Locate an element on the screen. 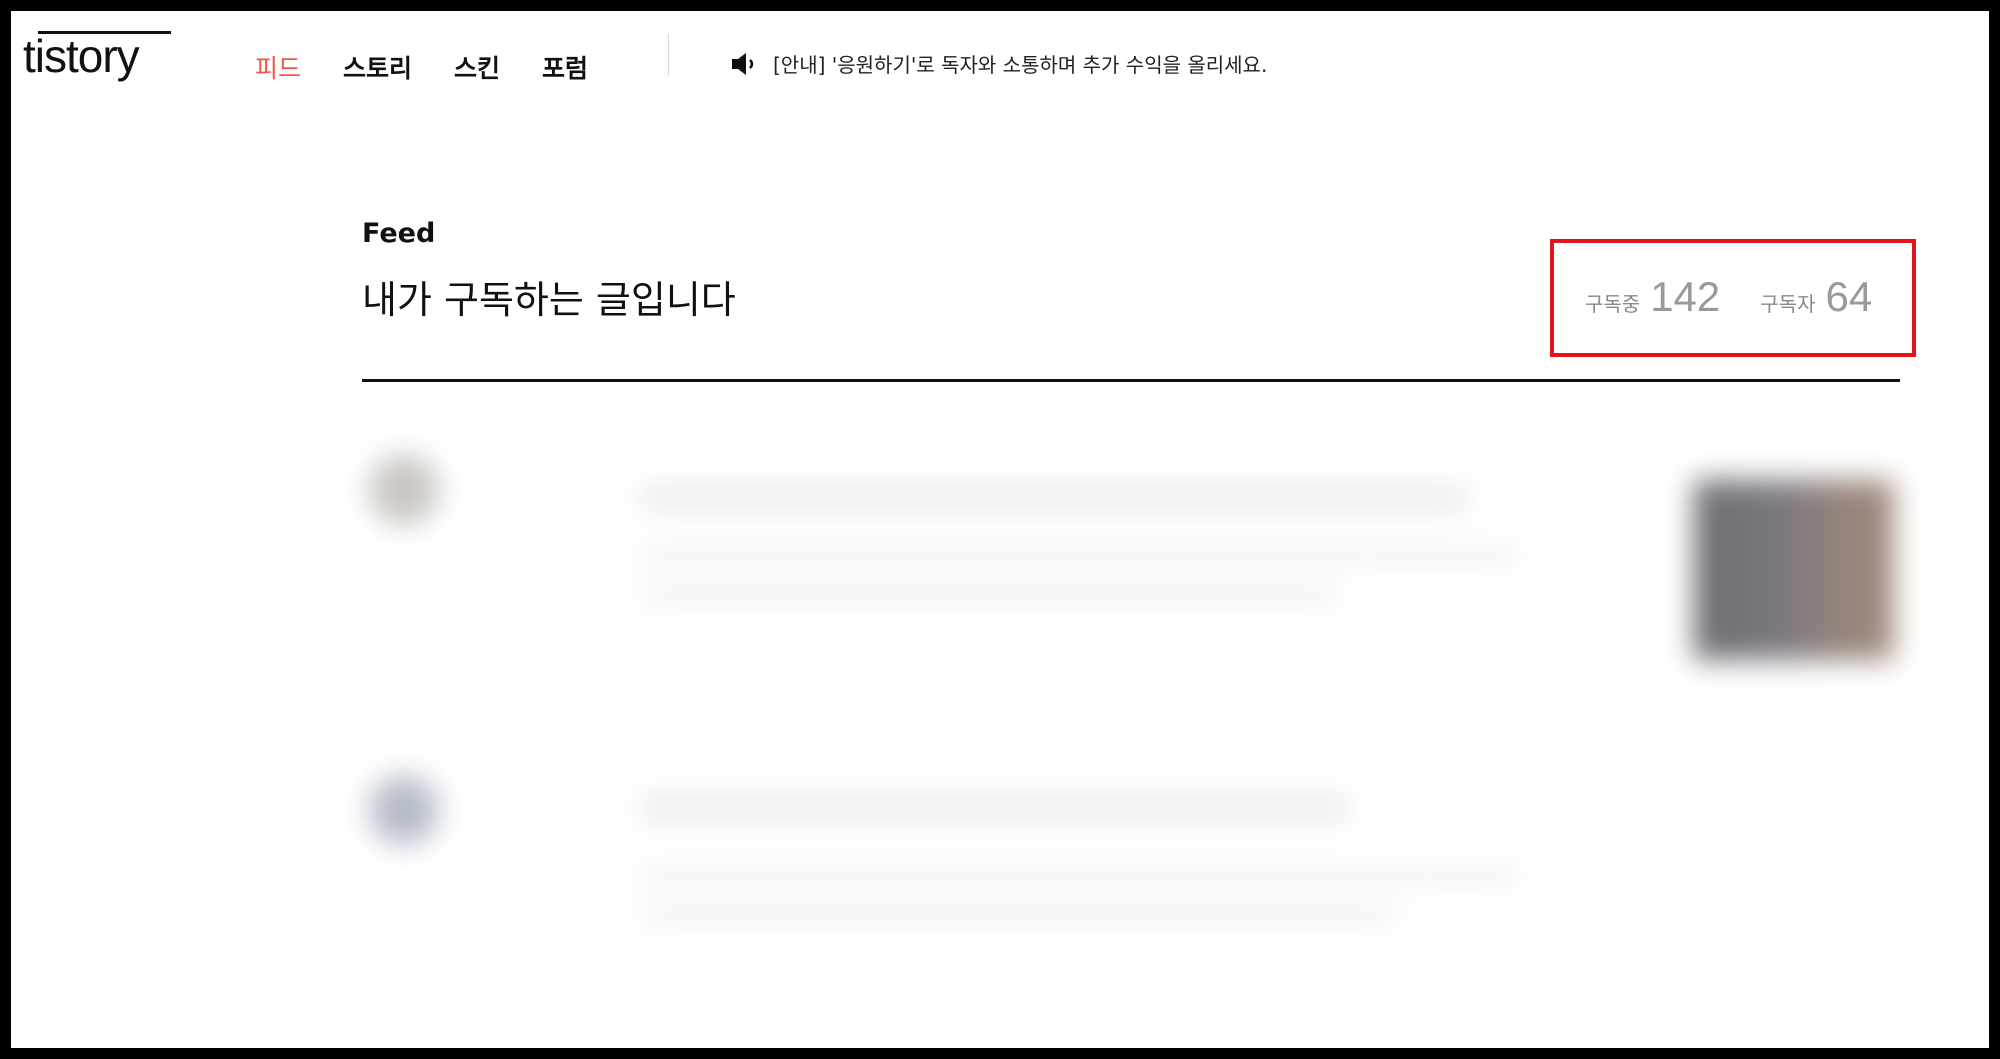 Image resolution: width=2000 pixels, height=1059 pixels. page-title: 내가 구독하는 글입니다 is located at coordinates (549, 300).